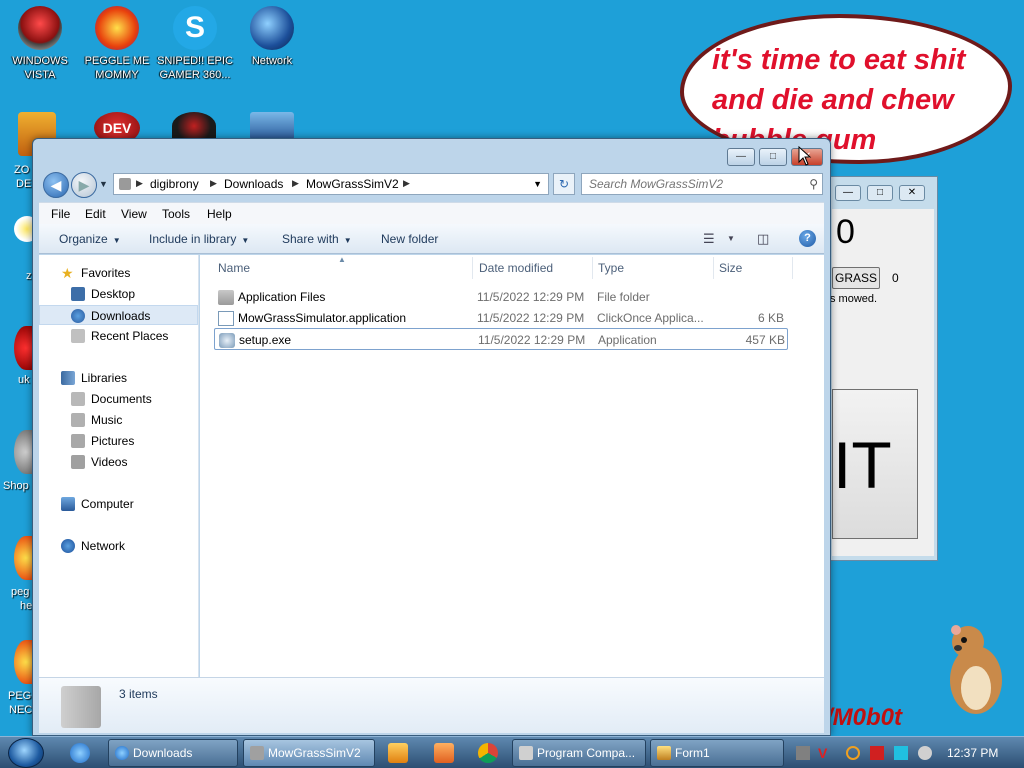 Image resolution: width=1024 pixels, height=768 pixels. Describe the element at coordinates (309, 753) in the screenshot. I see `taskbar-item-mowgrasssimv2: MowGrassSimV2` at that location.